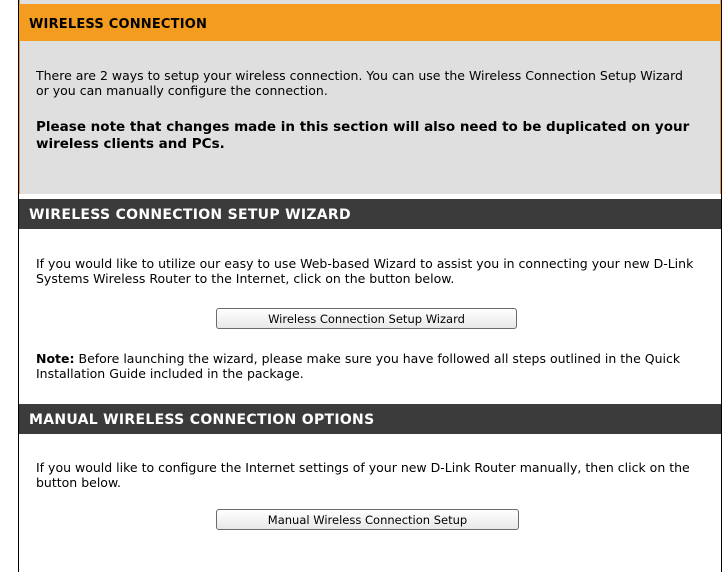  What do you see at coordinates (721, 286) in the screenshot?
I see `page-frame-right-border` at bounding box center [721, 286].